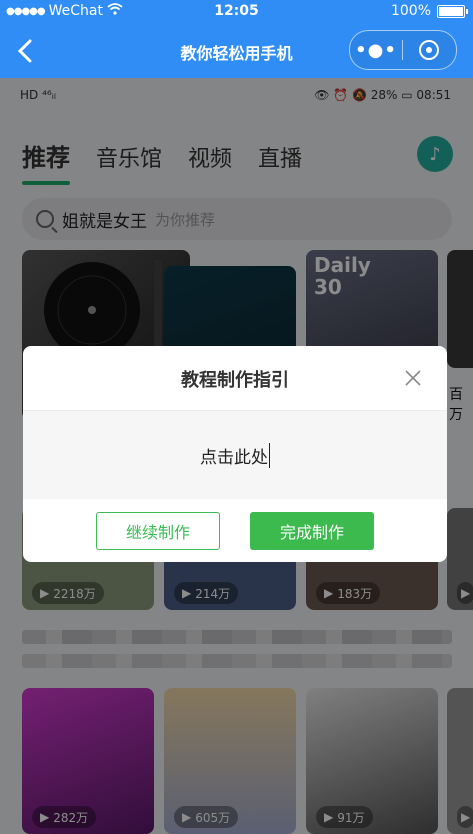 The height and width of the screenshot is (834, 473). I want to click on dialog-close-button, so click(413, 378).